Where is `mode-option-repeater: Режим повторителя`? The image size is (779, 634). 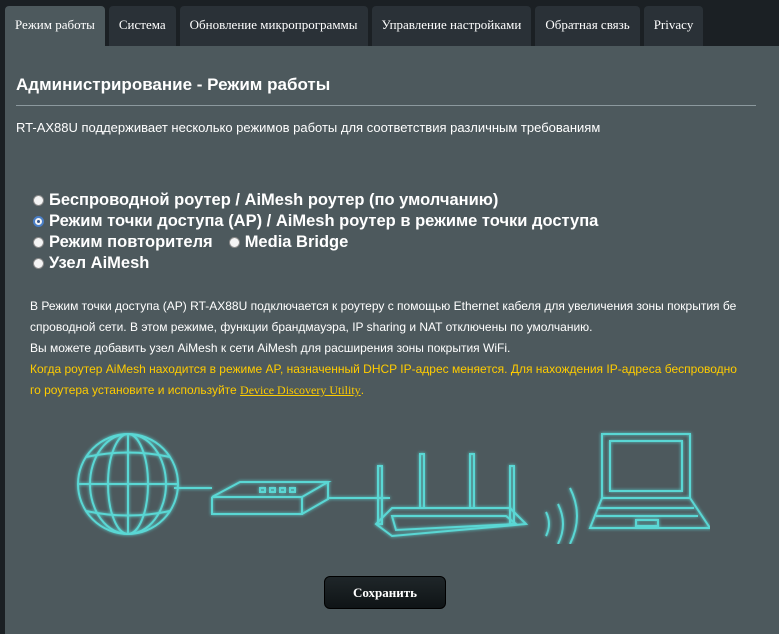 mode-option-repeater: Режим повторителя is located at coordinates (123, 242).